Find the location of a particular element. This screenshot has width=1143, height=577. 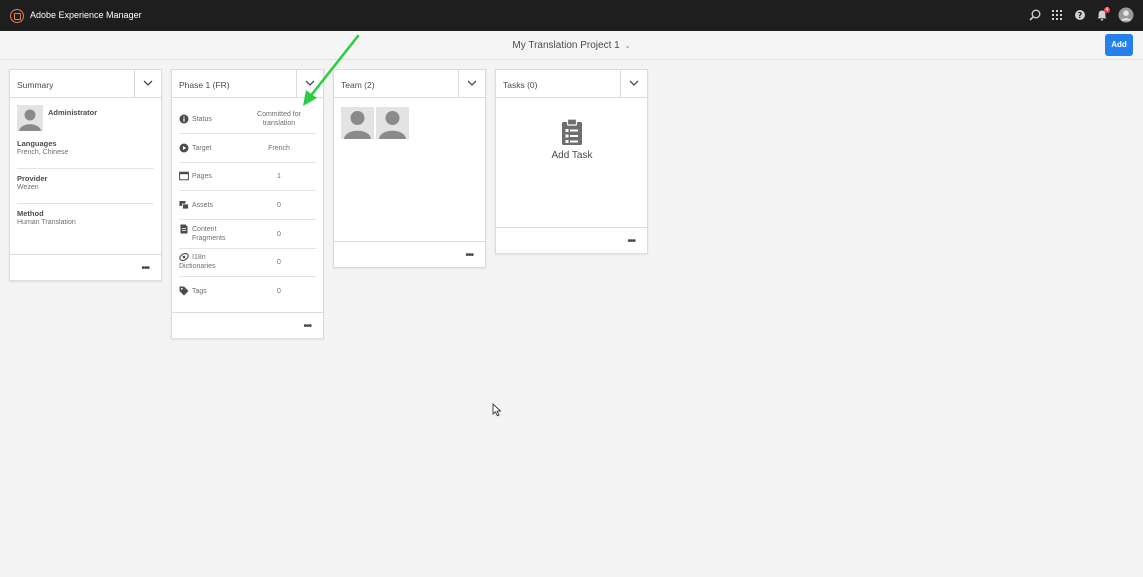

assets-label: Assets is located at coordinates (203, 205).